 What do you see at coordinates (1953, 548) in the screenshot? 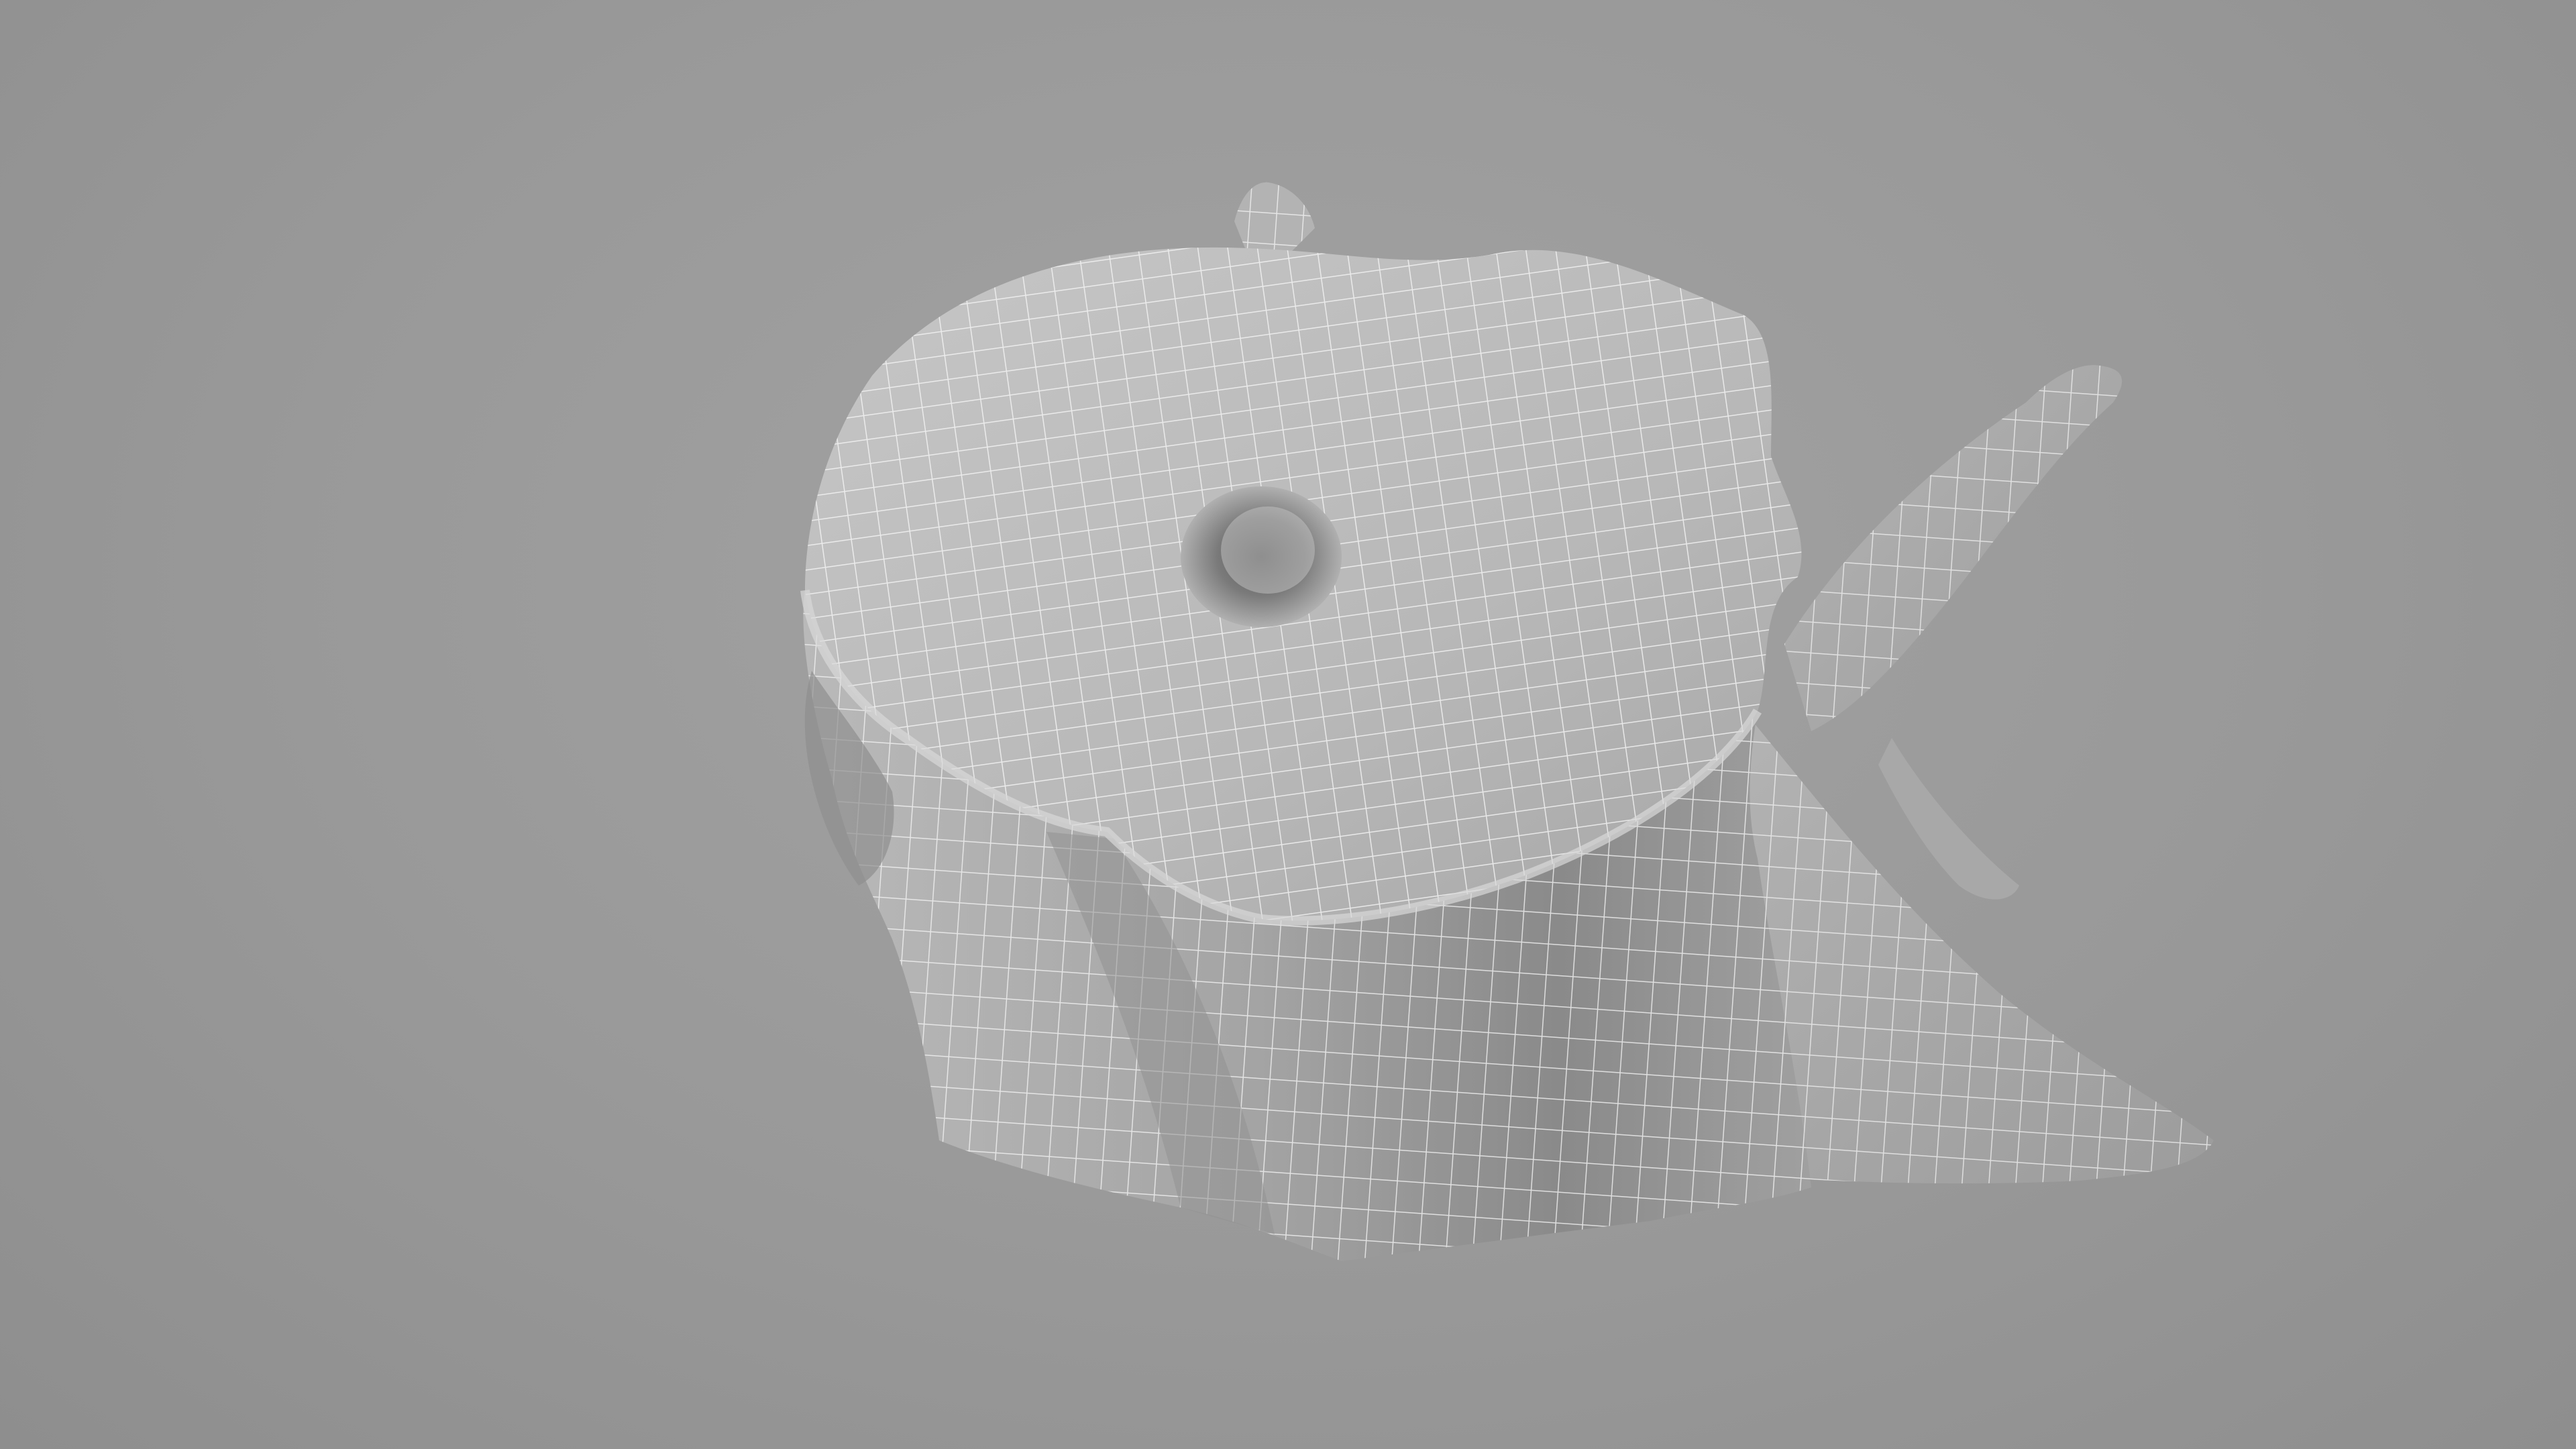
I see `right-limb` at bounding box center [1953, 548].